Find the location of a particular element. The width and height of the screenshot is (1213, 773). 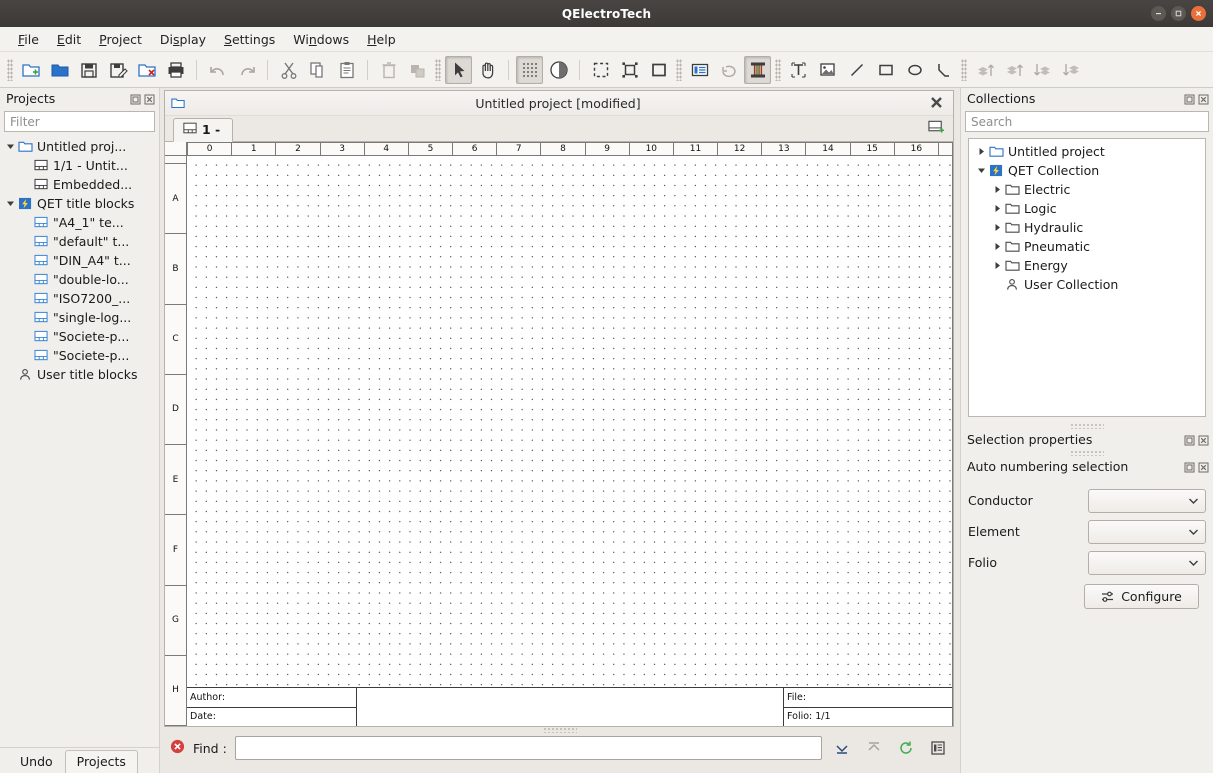

add-folio-icon is located at coordinates (936, 128).